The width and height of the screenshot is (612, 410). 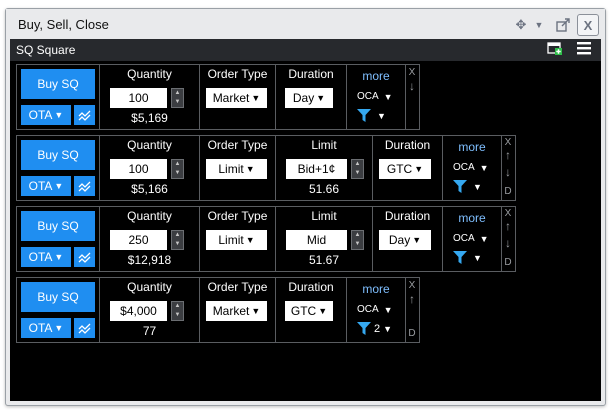 What do you see at coordinates (324, 189) in the screenshot?
I see `limit-value: 51.66` at bounding box center [324, 189].